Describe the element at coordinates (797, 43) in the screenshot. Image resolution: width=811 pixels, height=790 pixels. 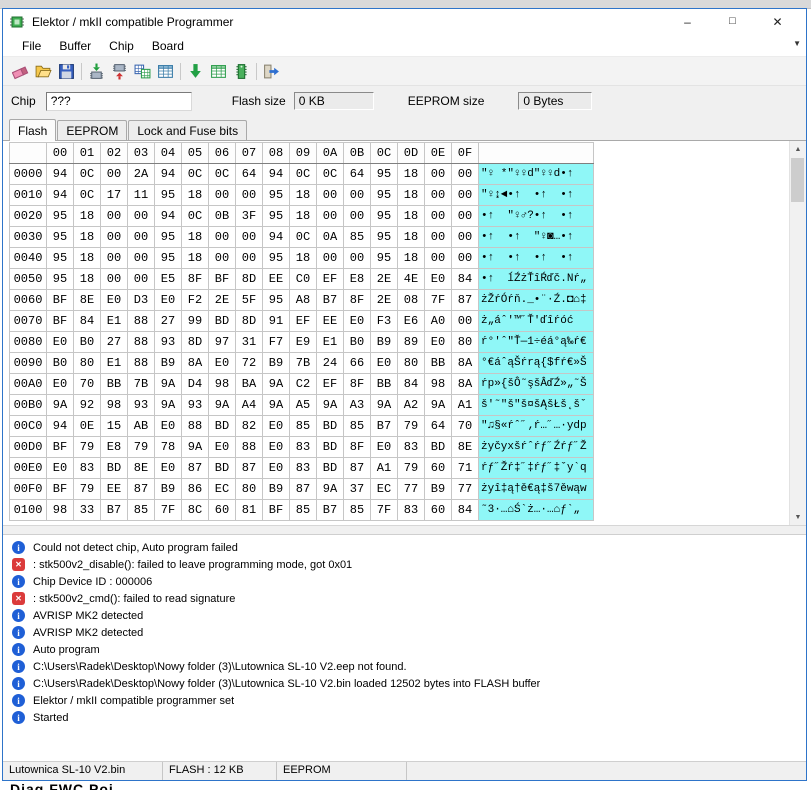
I see `menubar-overflow-chevron-icon: ▼` at that location.